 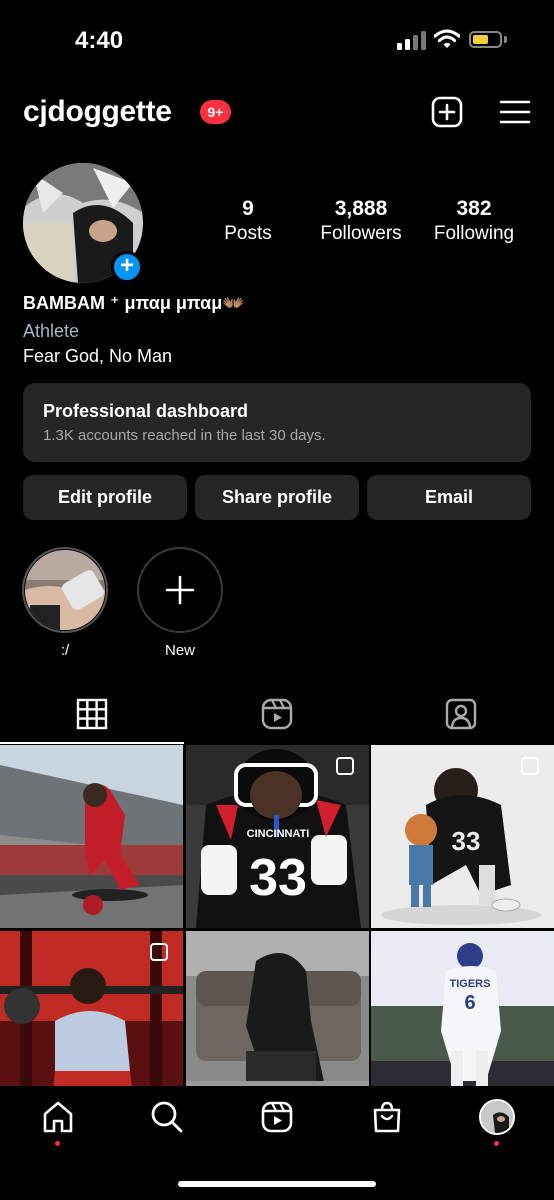 What do you see at coordinates (58, 1117) in the screenshot?
I see `home-icon` at bounding box center [58, 1117].